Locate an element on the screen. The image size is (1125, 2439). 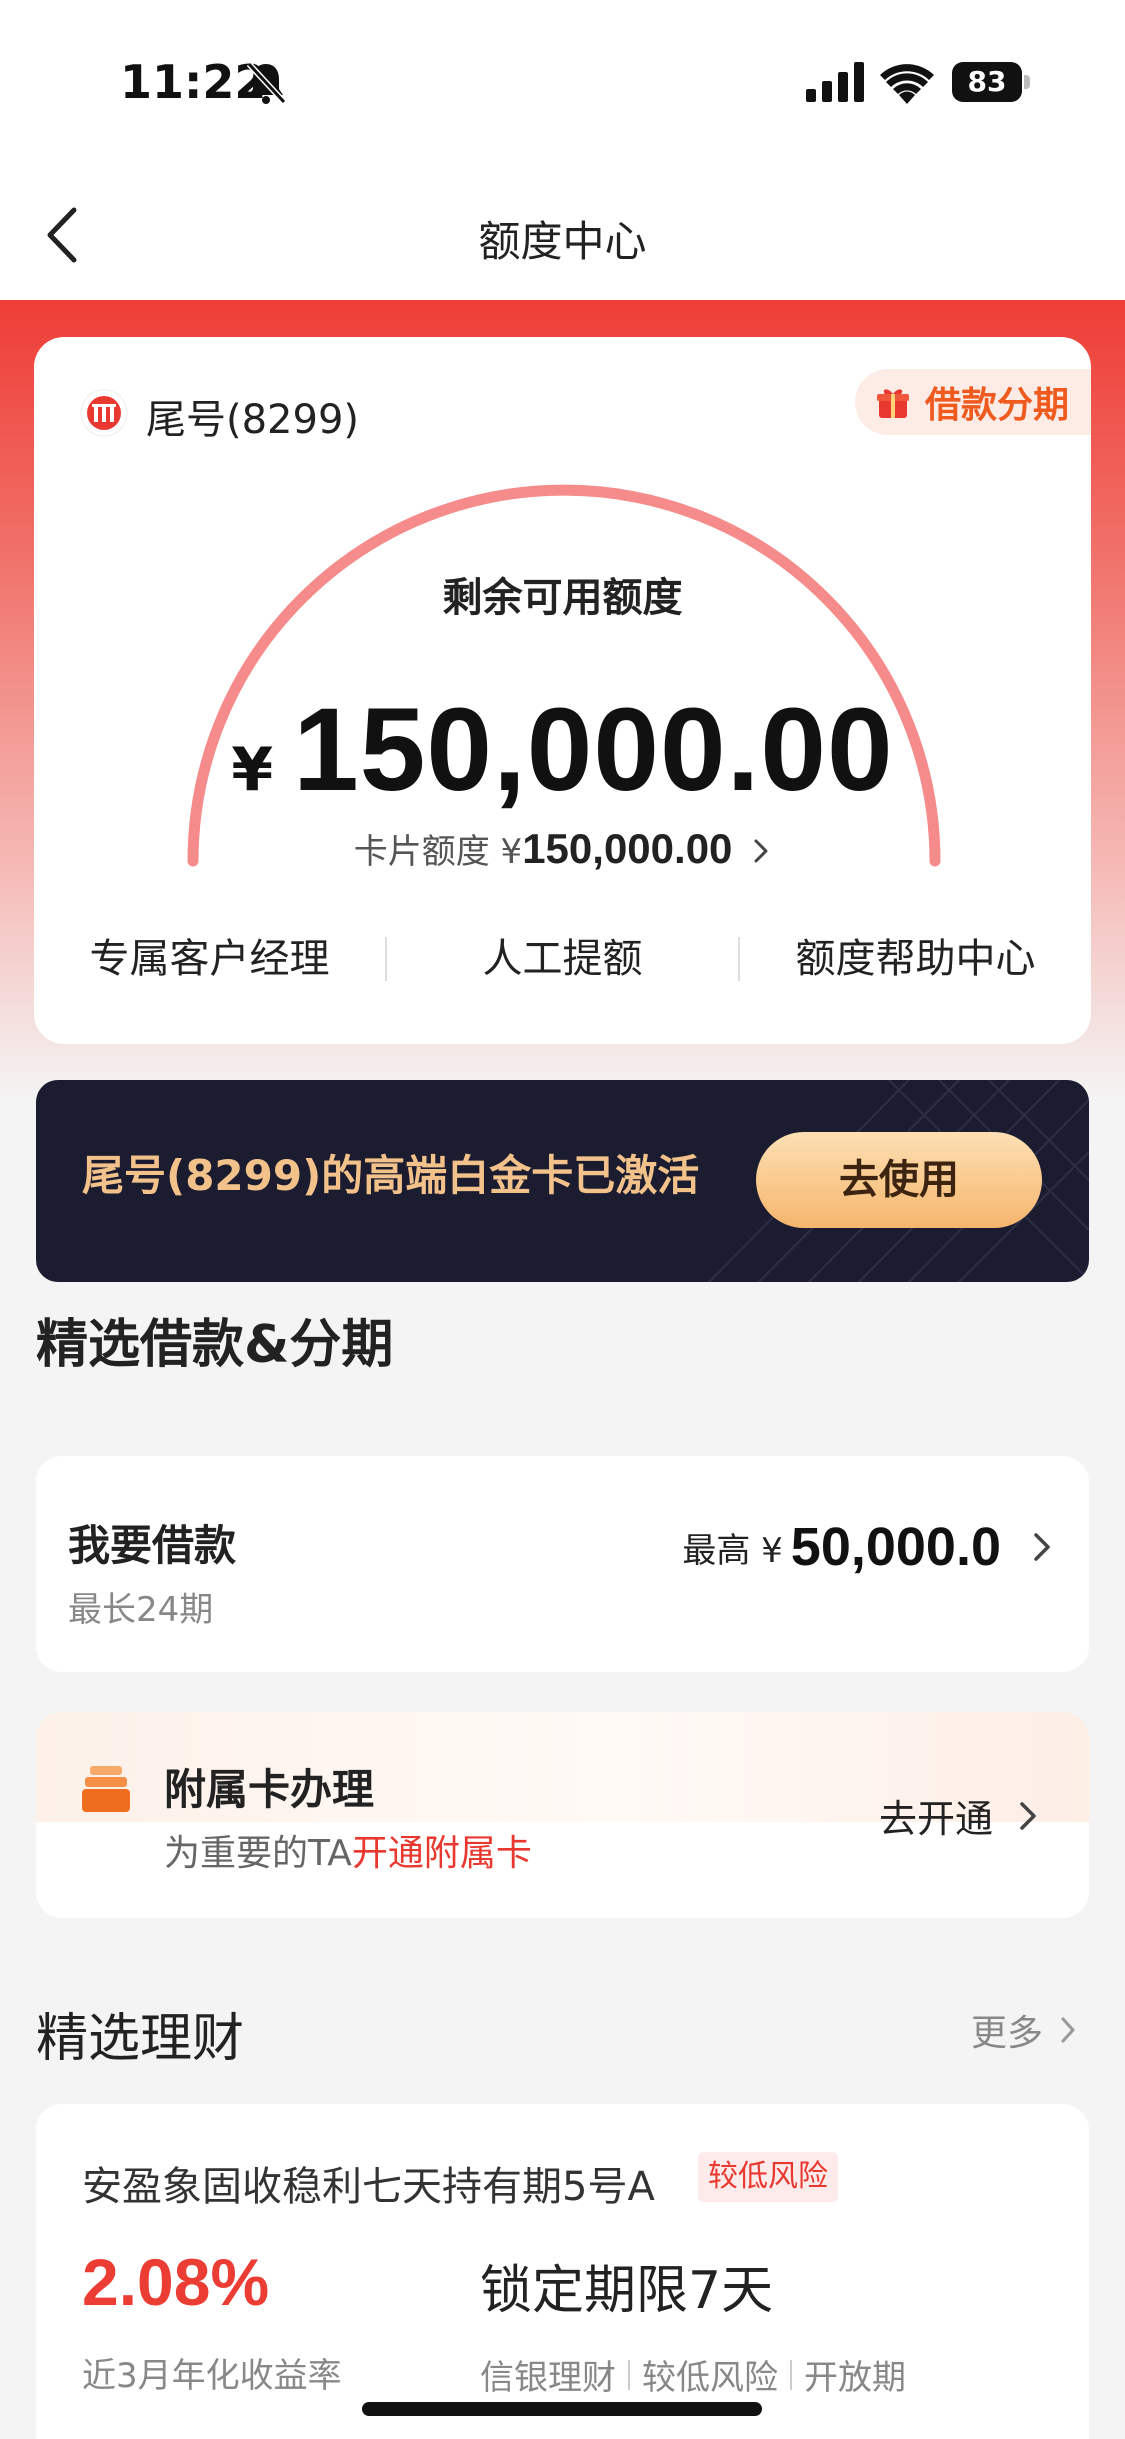
wealth-section-title: 精选理财 is located at coordinates (140, 2039).